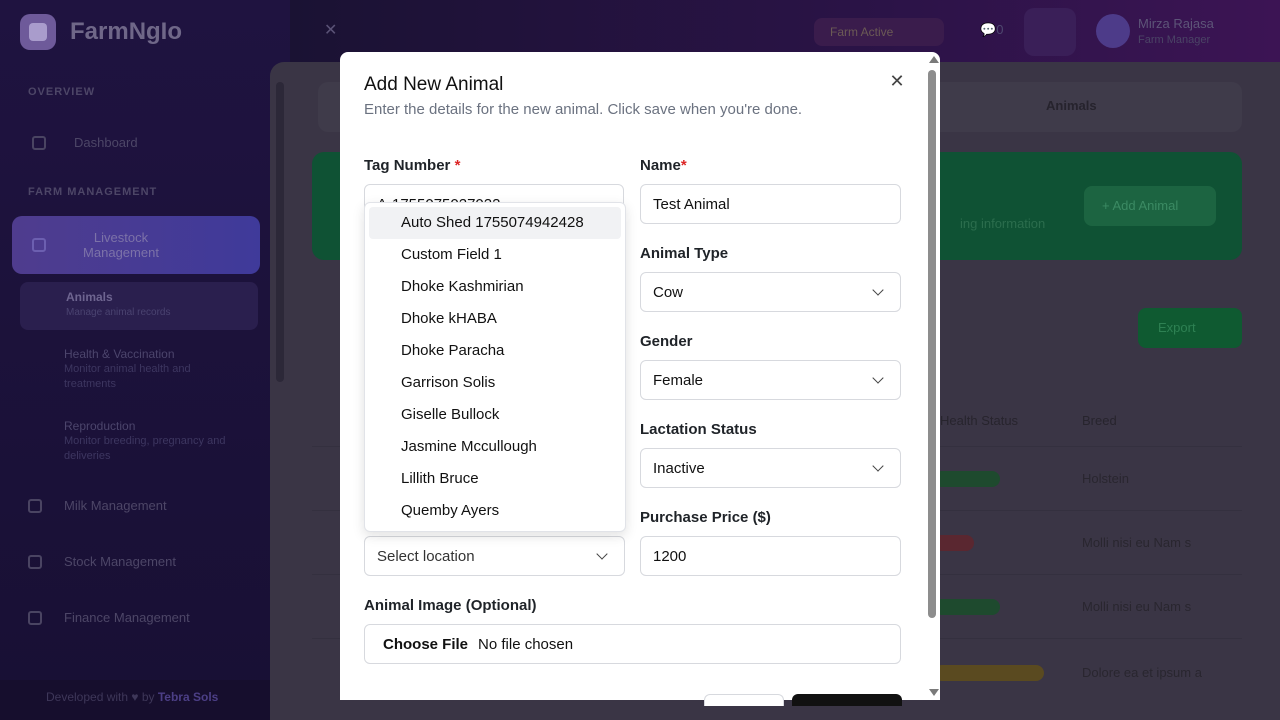 The width and height of the screenshot is (1280, 720). Describe the element at coordinates (127, 376) in the screenshot. I see `sidebar-item-sublabel: Monitor animal health and treatments` at that location.